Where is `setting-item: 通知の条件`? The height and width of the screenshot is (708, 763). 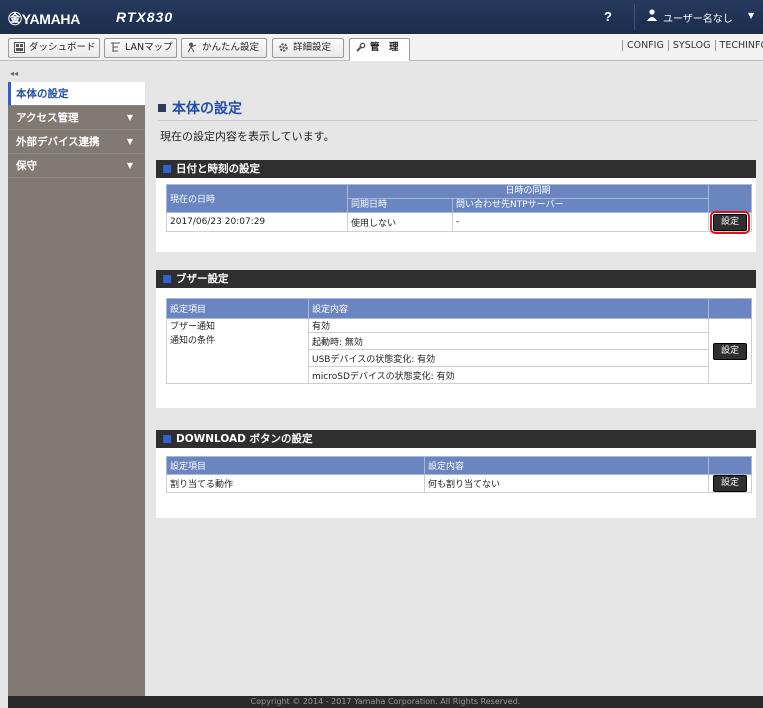
setting-item: 通知の条件 is located at coordinates (237, 358).